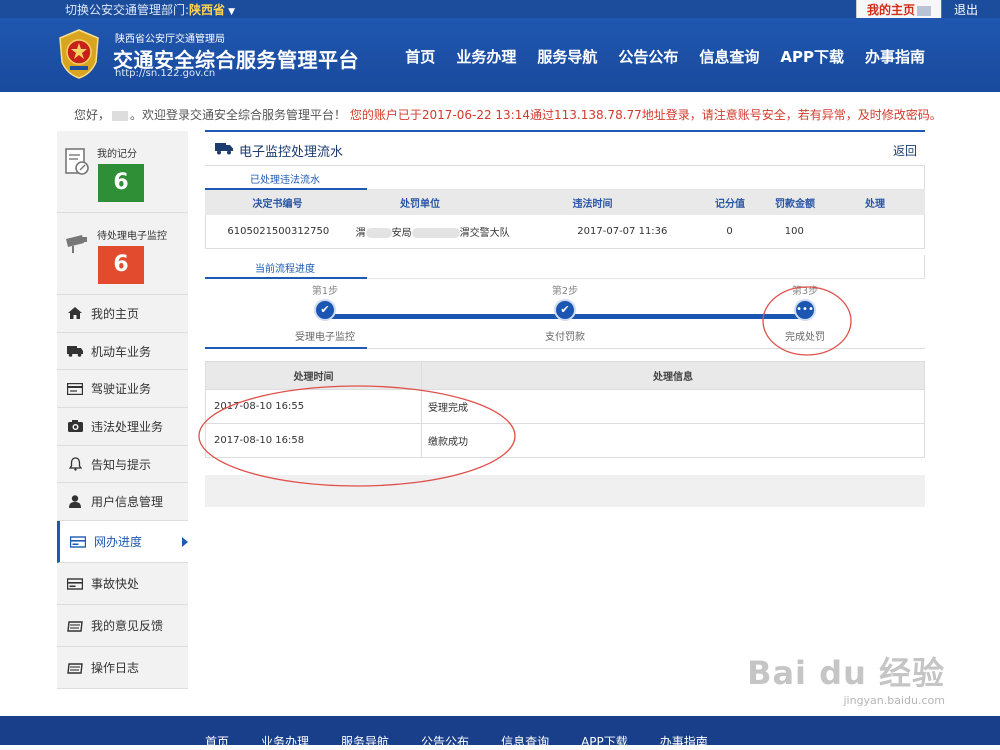  I want to click on progress-steps: 第1步 ✔ 受理电子监控 第2步 ✔ 支付罚款 第3步 ••• 完成处罚, so click(565, 314).